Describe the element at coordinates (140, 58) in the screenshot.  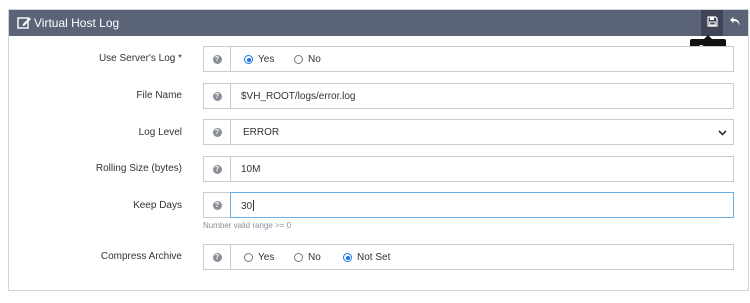
I see `use-server-log-label: Use Server's Log *` at that location.